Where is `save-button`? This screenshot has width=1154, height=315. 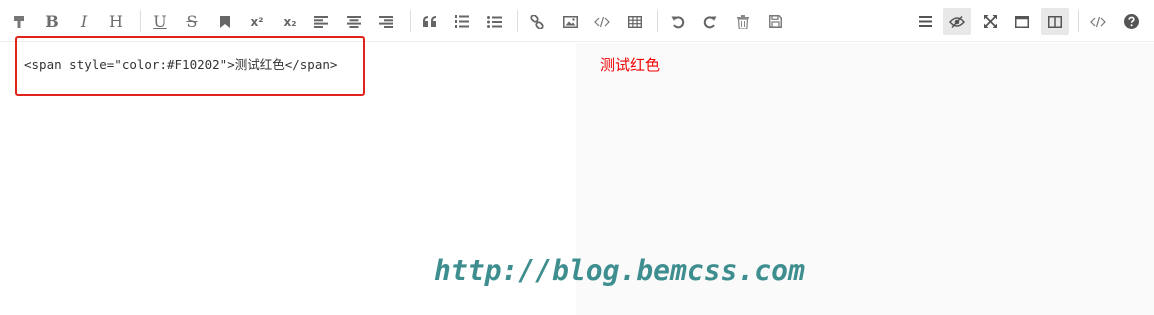
save-button is located at coordinates (775, 21).